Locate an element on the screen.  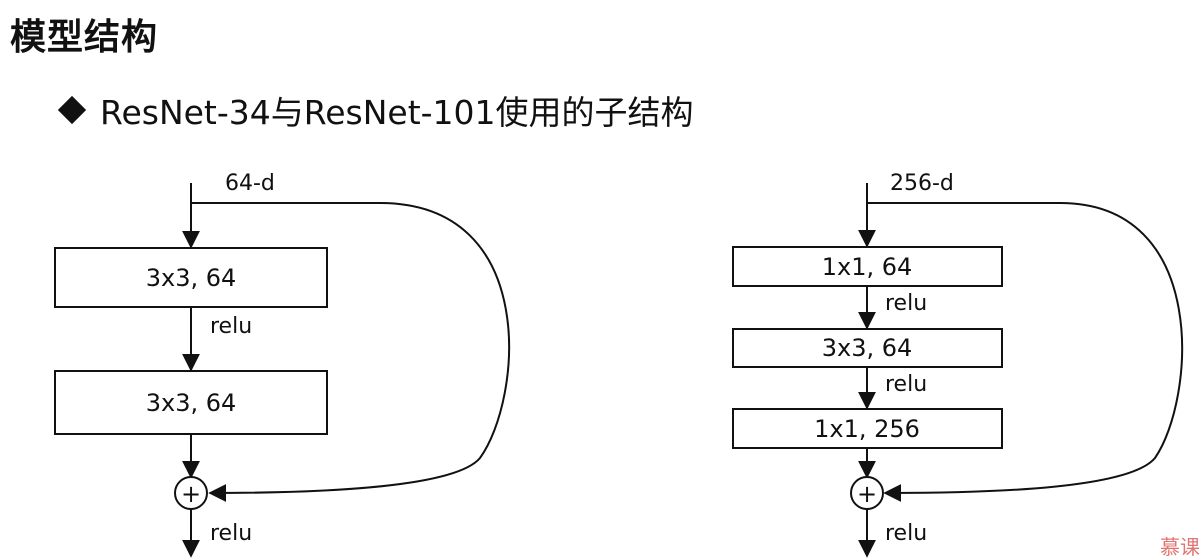
basic-add-symbol: + is located at coordinates (191, 494).